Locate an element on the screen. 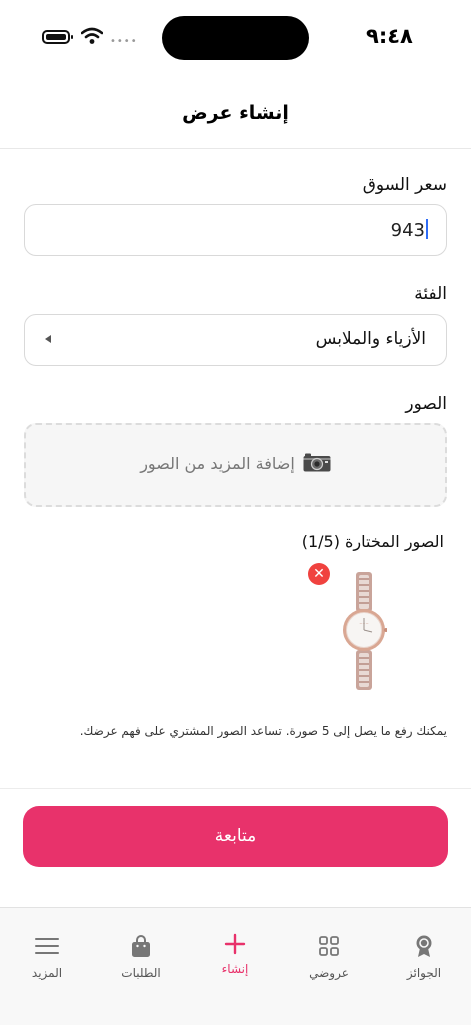  award-icon is located at coordinates (424, 946).